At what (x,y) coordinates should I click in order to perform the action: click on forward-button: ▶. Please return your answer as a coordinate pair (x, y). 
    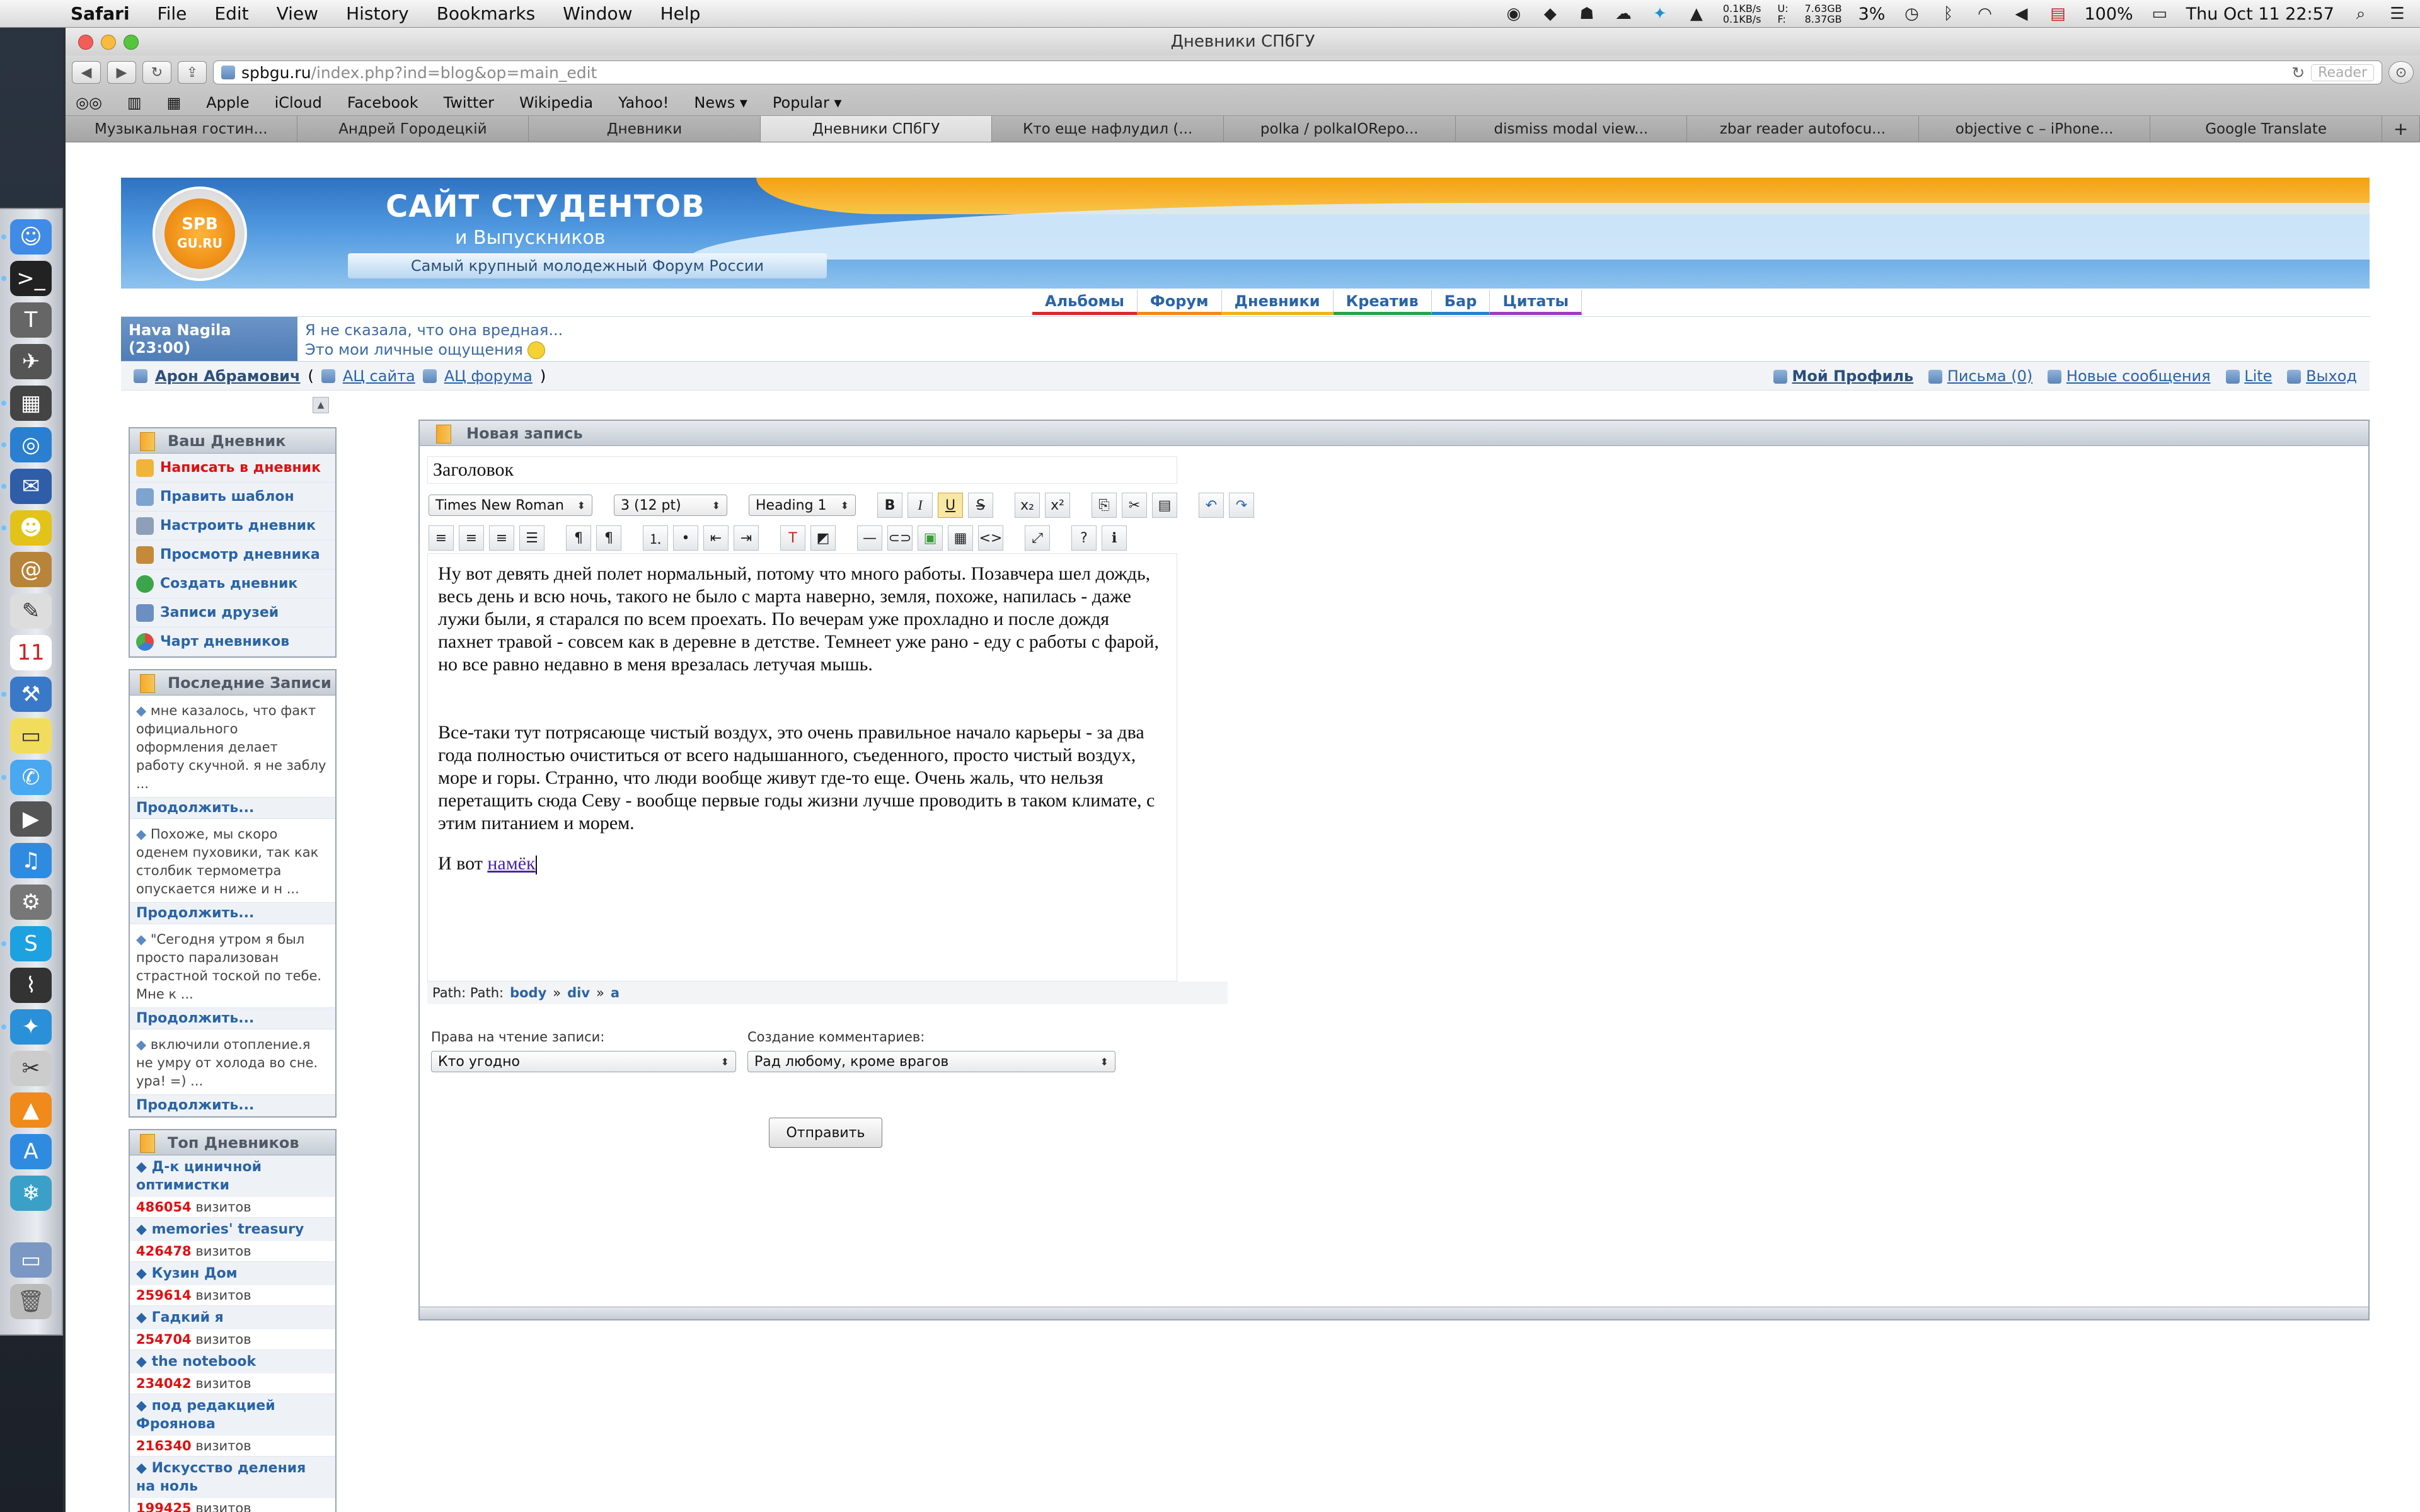
    Looking at the image, I should click on (122, 72).